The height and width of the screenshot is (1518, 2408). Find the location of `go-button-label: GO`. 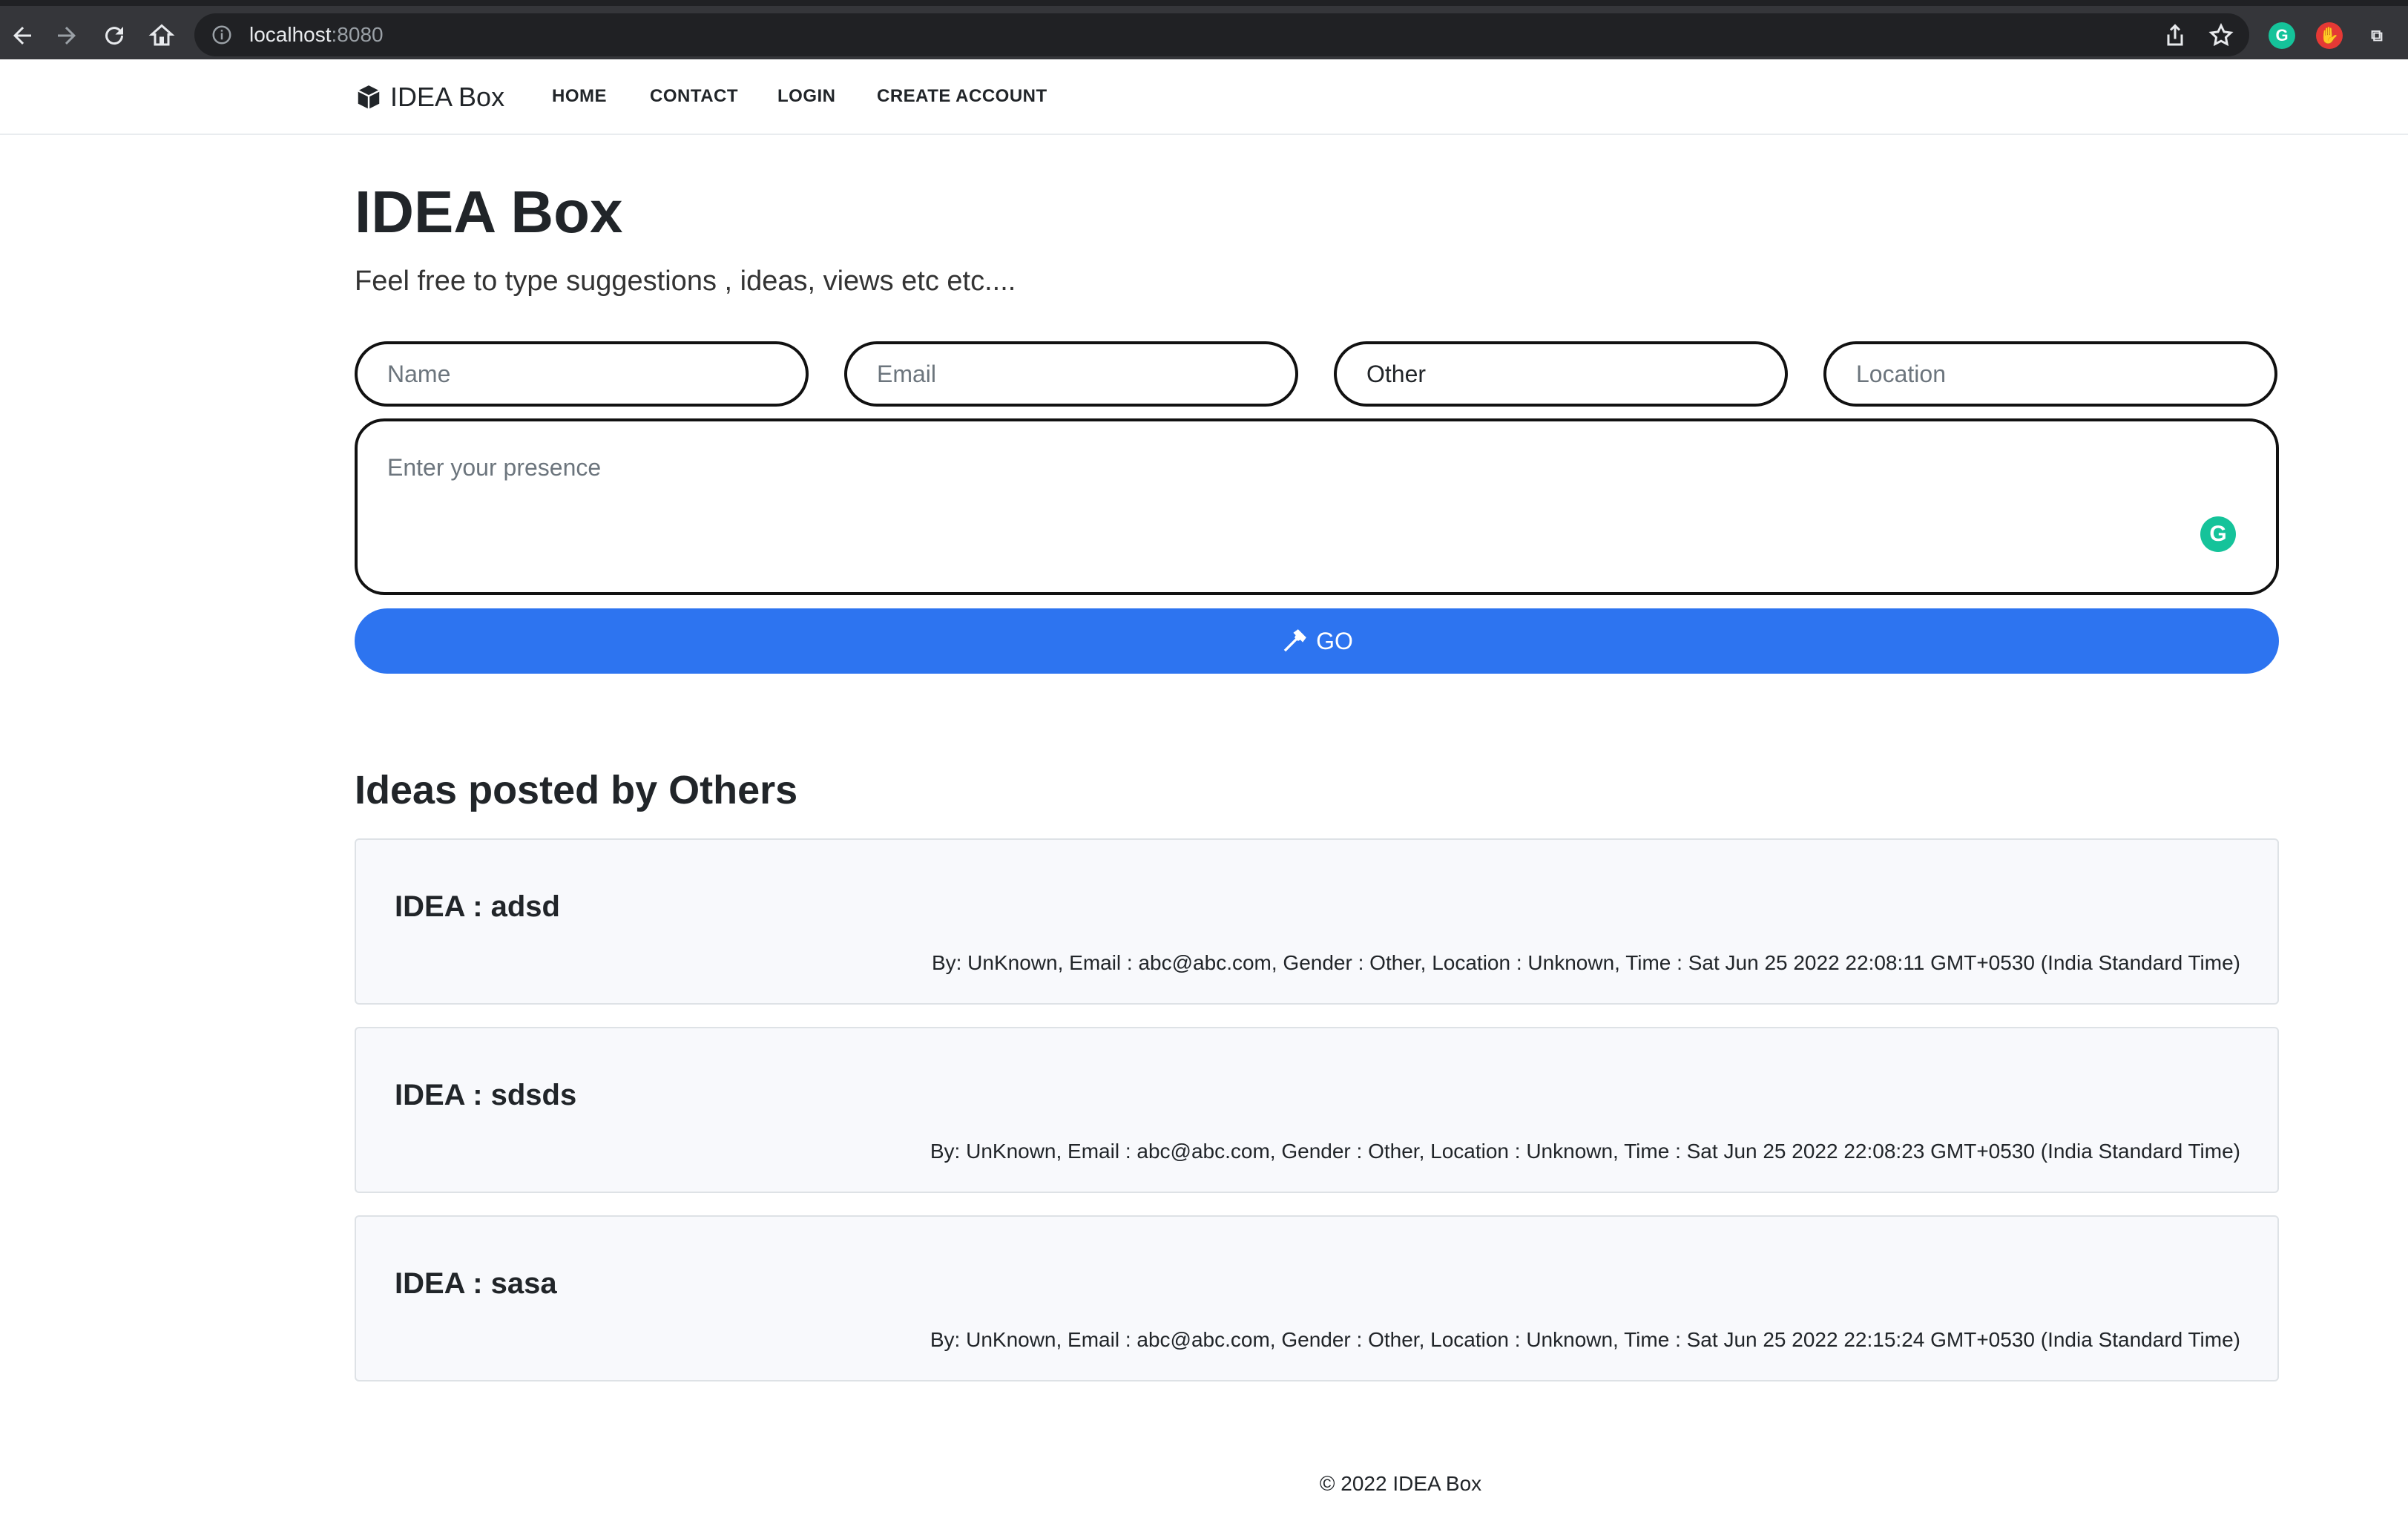

go-button-label: GO is located at coordinates (1334, 640).